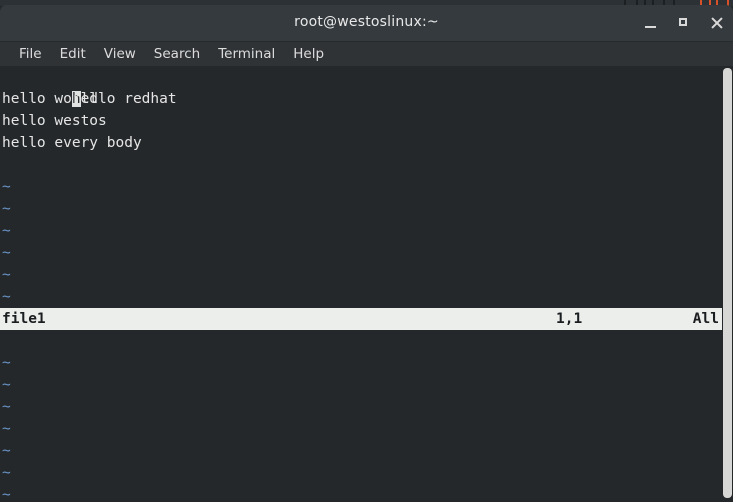 This screenshot has width=733, height=502. Describe the element at coordinates (54, 121) in the screenshot. I see `vim-line: hello westos` at that location.